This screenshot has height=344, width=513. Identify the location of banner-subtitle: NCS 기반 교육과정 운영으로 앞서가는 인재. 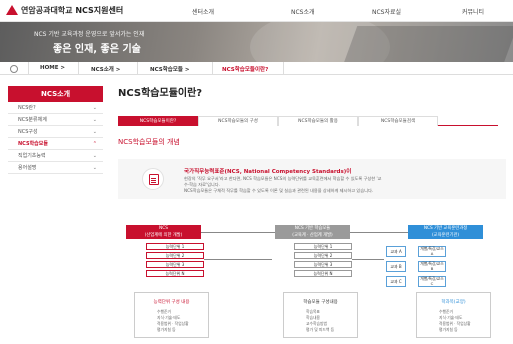
(89, 34).